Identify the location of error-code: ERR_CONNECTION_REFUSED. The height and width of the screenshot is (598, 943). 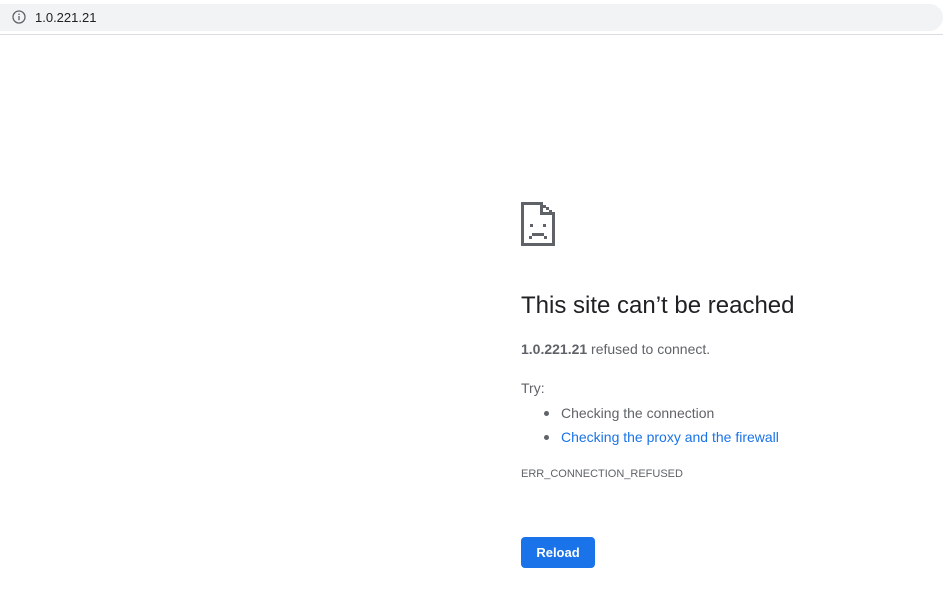
(602, 474).